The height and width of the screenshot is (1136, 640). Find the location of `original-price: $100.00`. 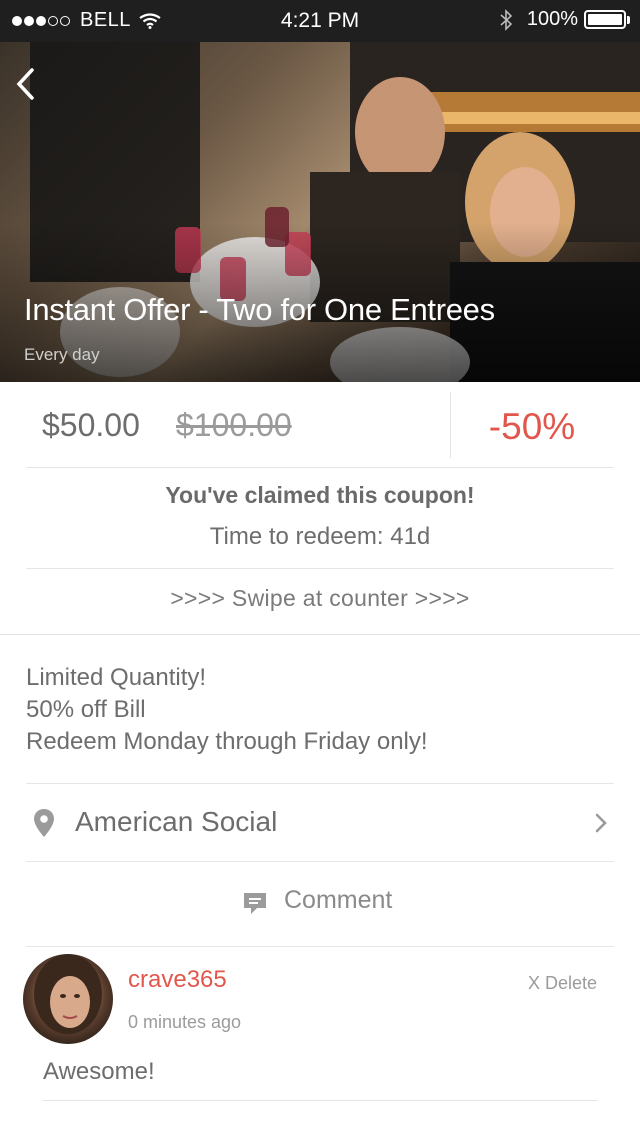

original-price: $100.00 is located at coordinates (234, 425).